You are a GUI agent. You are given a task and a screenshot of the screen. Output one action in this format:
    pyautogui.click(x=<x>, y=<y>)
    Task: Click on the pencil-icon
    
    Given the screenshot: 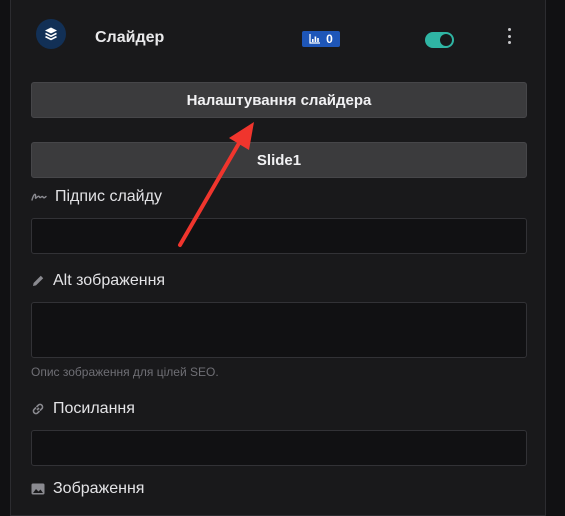 What is the action you would take?
    pyautogui.click(x=38, y=280)
    